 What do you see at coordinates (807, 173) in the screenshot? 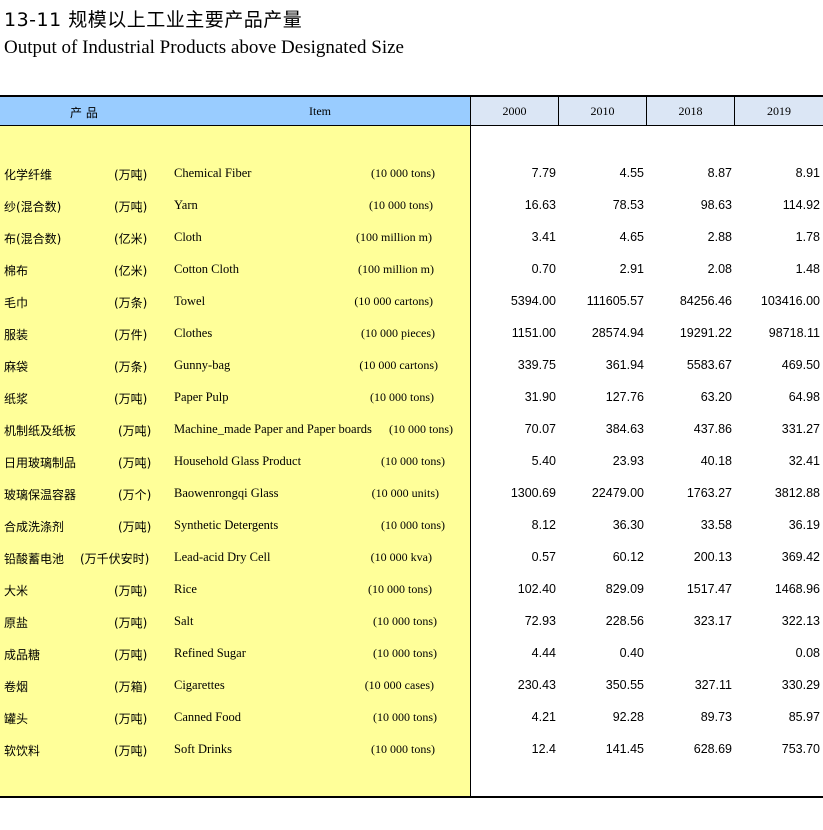
I see `value-cell-2019: 8.91` at bounding box center [807, 173].